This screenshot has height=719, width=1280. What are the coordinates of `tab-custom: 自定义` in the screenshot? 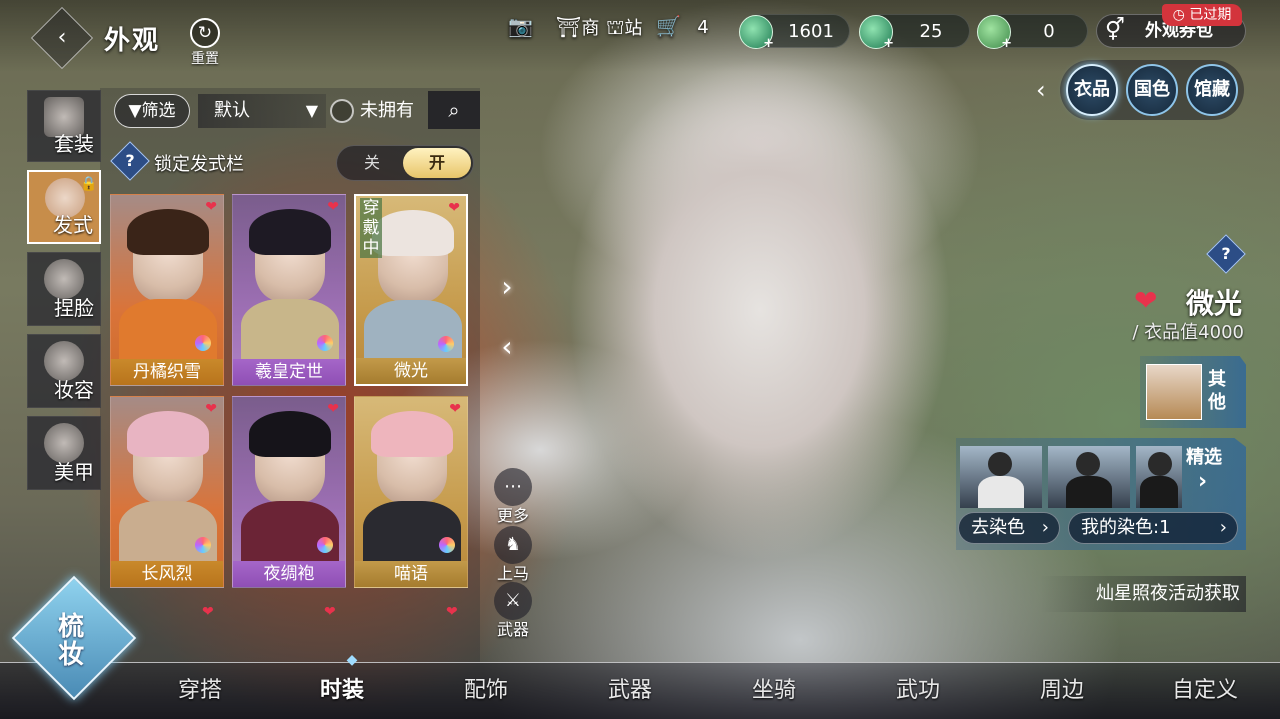 It's located at (1205, 688).